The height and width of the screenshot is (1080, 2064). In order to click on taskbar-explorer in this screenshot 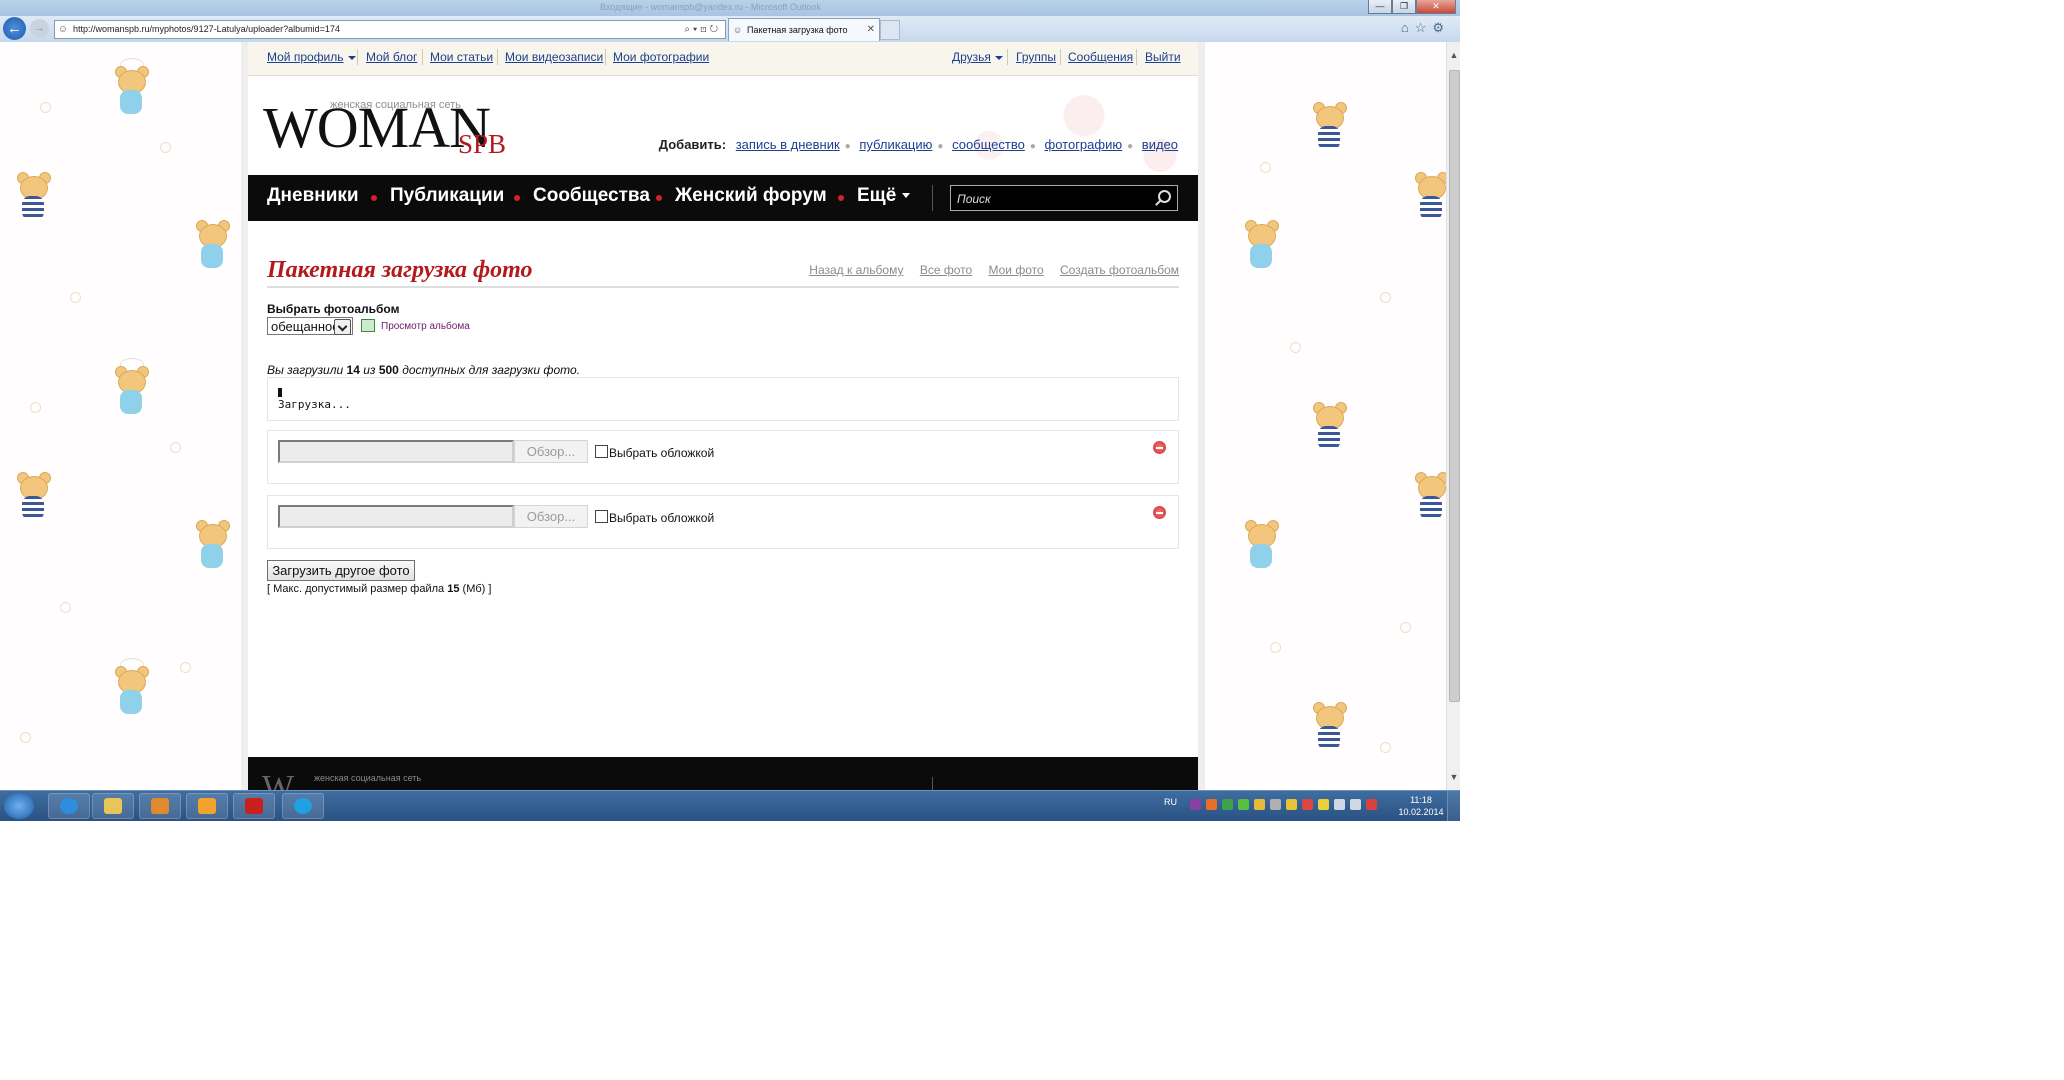, I will do `click(113, 806)`.